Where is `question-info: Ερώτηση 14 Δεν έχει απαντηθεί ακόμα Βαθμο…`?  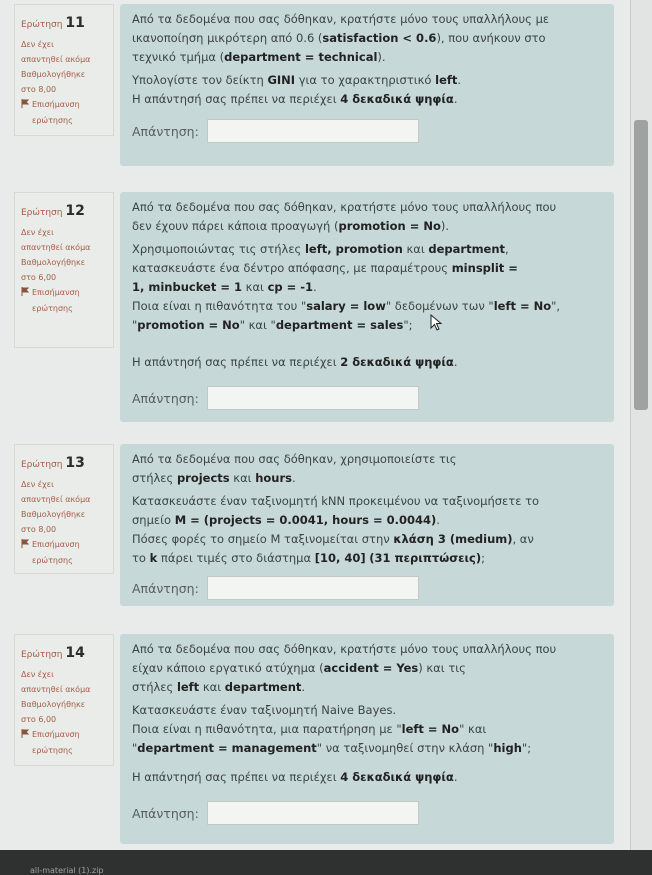 question-info: Ερώτηση 14 Δεν έχει απαντηθεί ακόμα Βαθμο… is located at coordinates (64, 700).